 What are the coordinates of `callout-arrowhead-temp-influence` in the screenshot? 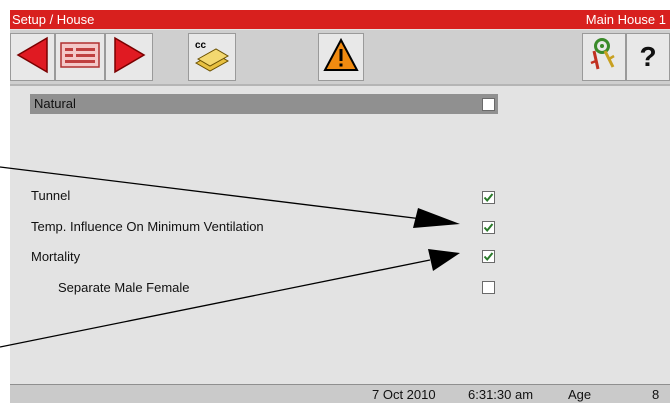 It's located at (436, 218).